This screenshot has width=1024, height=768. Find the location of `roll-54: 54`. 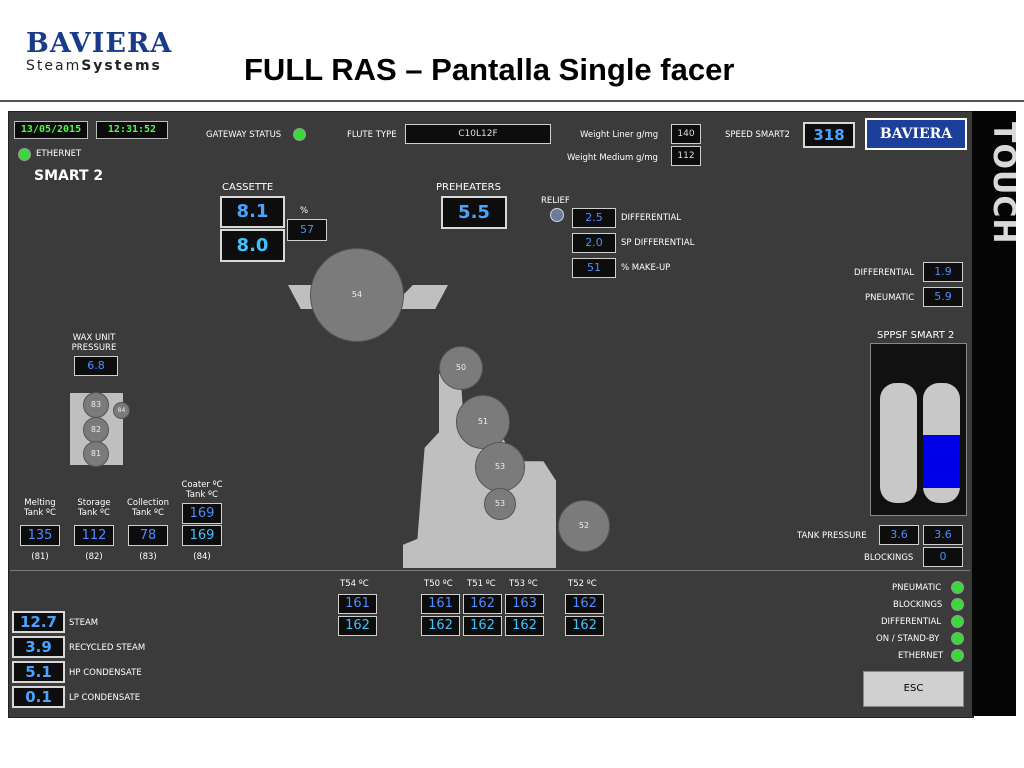

roll-54: 54 is located at coordinates (357, 295).